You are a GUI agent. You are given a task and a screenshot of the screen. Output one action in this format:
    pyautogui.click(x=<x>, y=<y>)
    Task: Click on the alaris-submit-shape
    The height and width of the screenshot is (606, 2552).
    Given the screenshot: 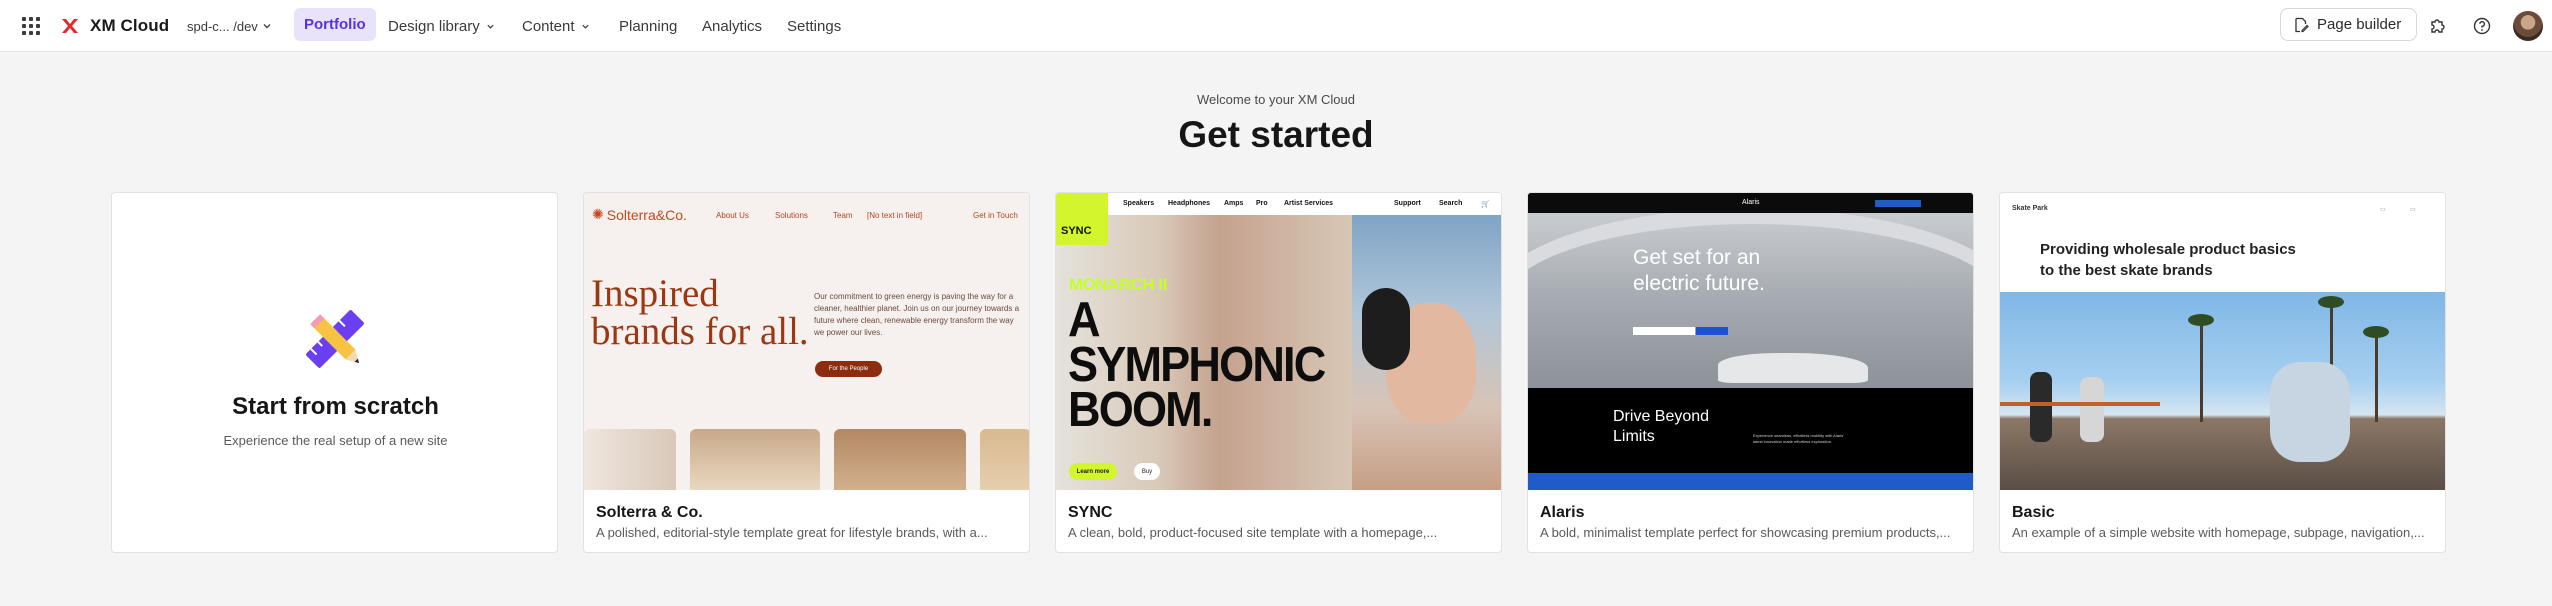 What is the action you would take?
    pyautogui.click(x=1712, y=331)
    